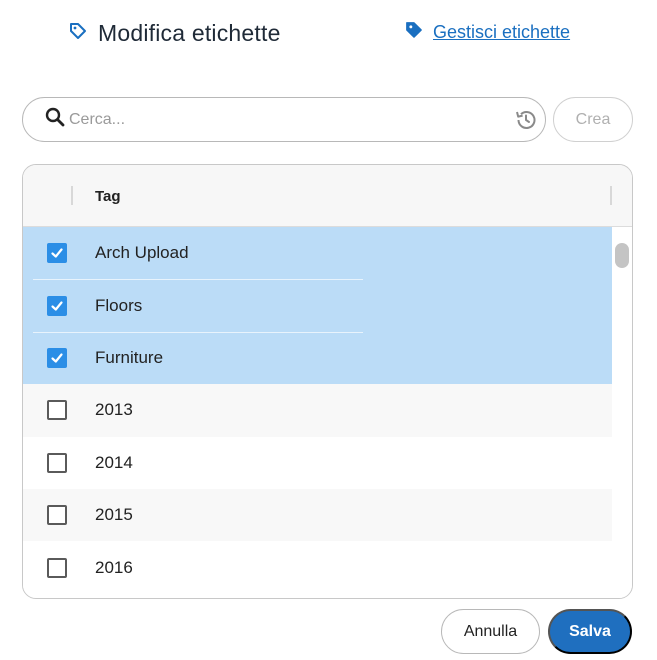 The width and height of the screenshot is (657, 660). What do you see at coordinates (142, 253) in the screenshot?
I see `tag-label: Arch Upload` at bounding box center [142, 253].